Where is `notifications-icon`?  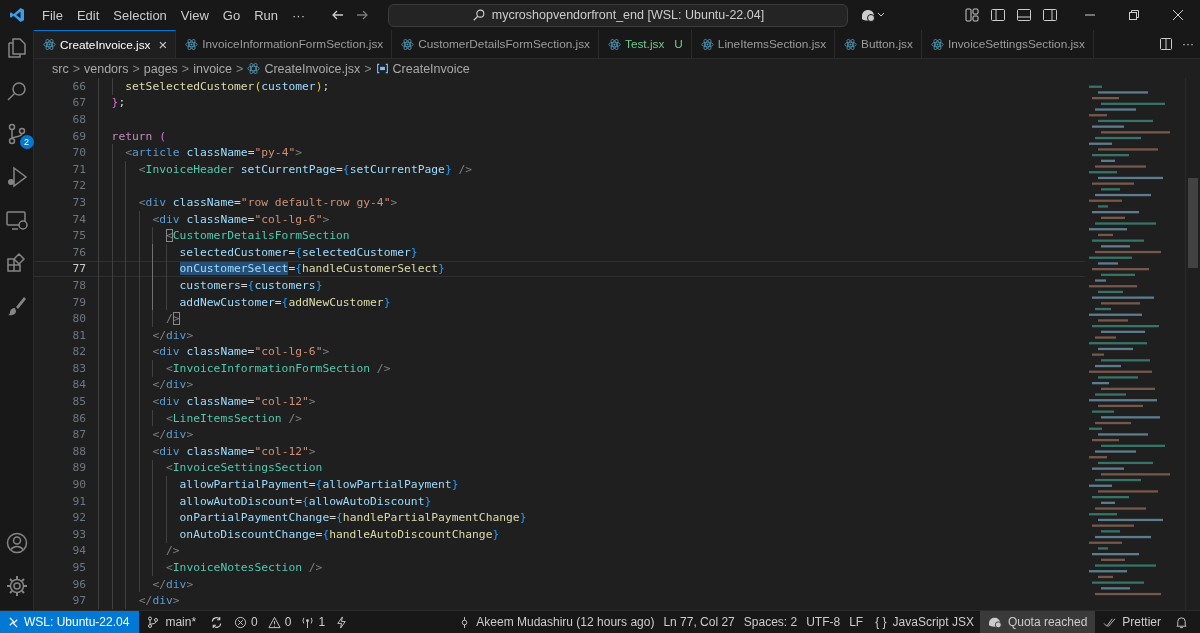 notifications-icon is located at coordinates (1181, 622).